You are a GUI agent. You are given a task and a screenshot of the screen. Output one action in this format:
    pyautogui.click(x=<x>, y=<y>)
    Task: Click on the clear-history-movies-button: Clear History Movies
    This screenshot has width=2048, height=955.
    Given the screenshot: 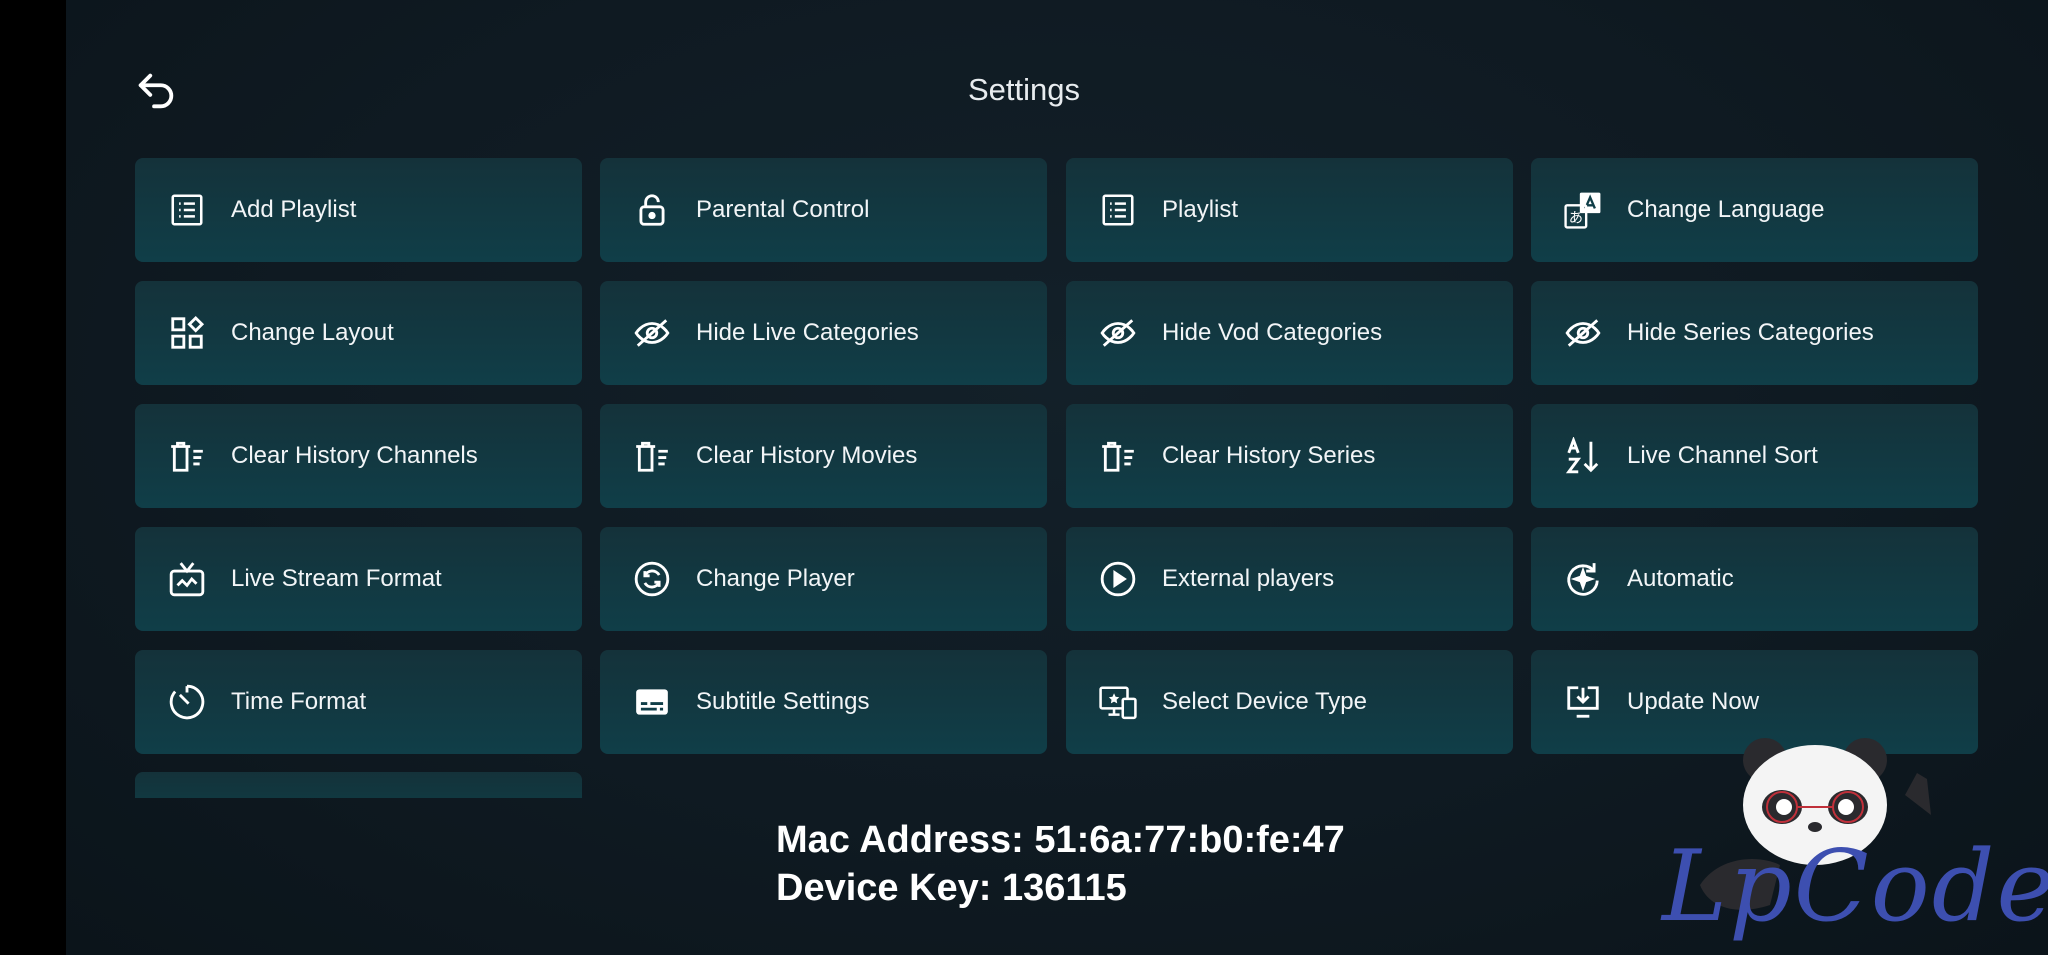 What is the action you would take?
    pyautogui.click(x=823, y=456)
    